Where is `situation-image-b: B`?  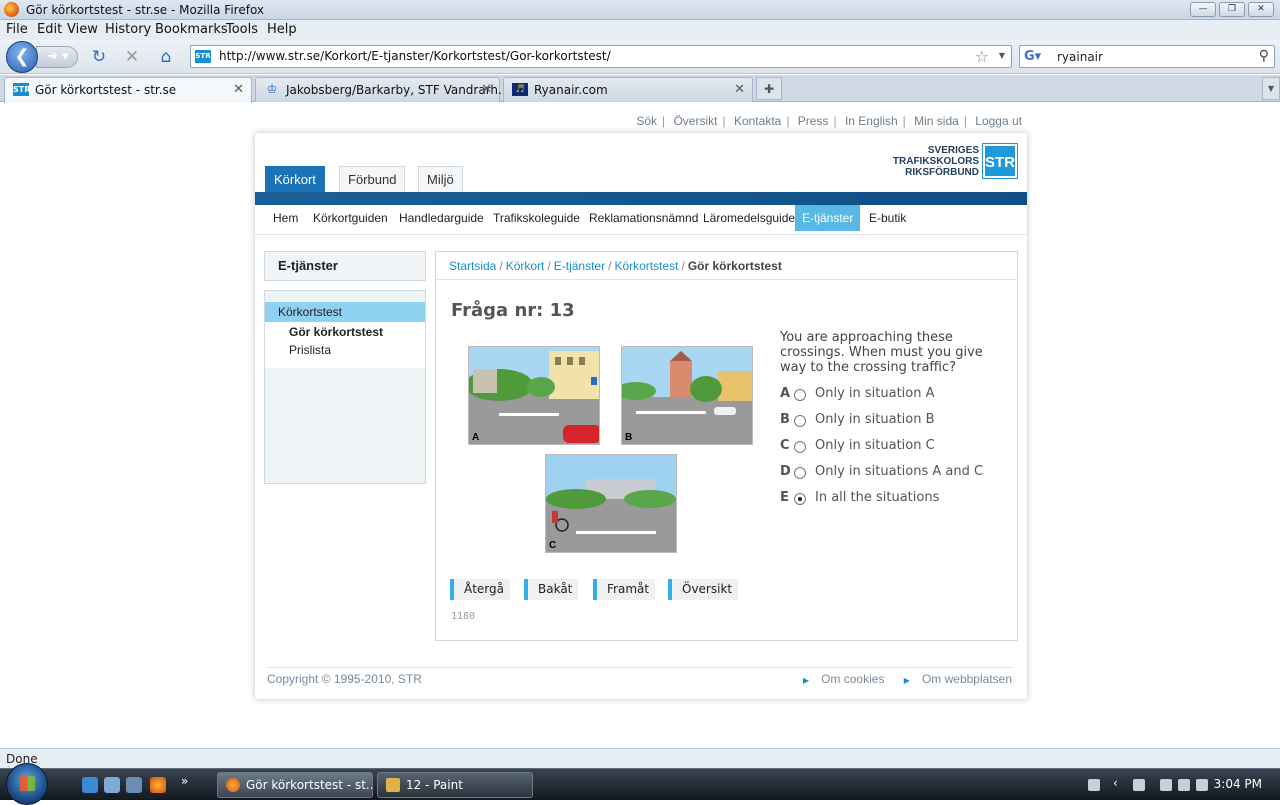
situation-image-b: B is located at coordinates (687, 395).